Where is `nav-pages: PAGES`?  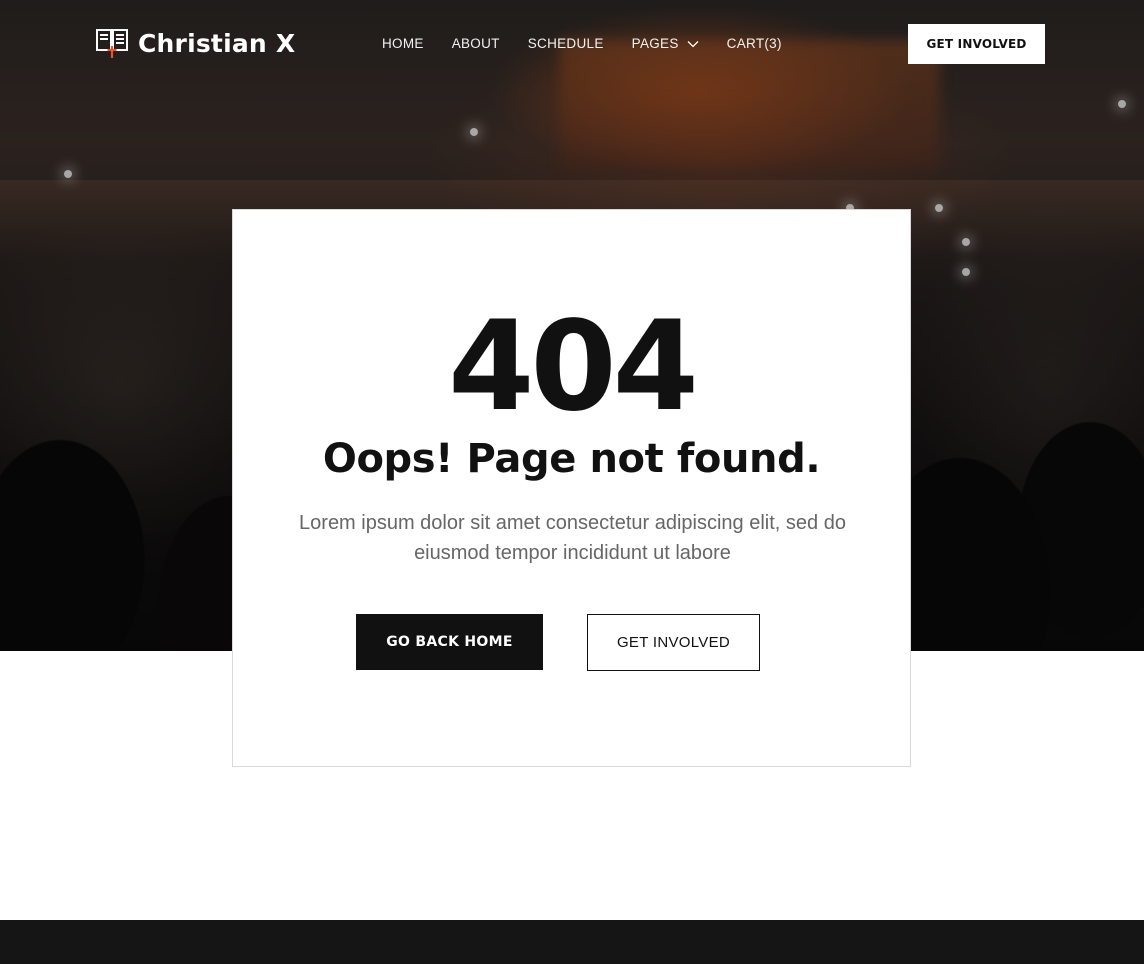
nav-pages: PAGES is located at coordinates (665, 43).